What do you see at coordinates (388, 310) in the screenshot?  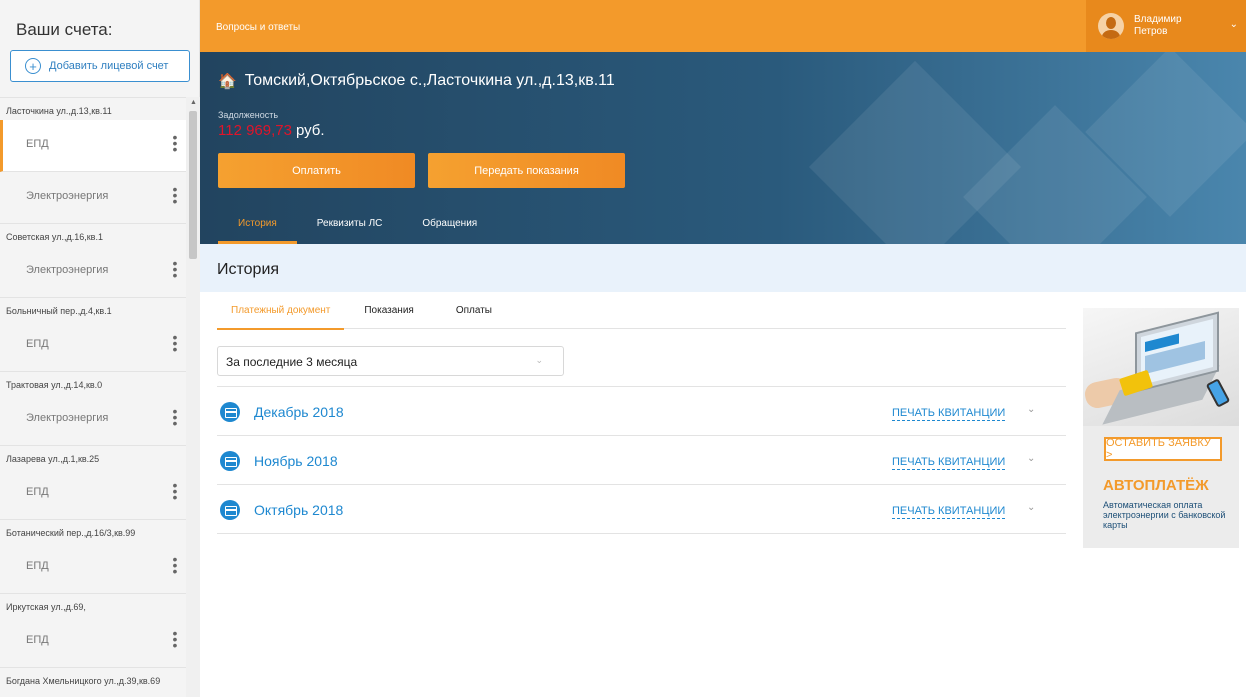 I see `tab-readings: Показания` at bounding box center [388, 310].